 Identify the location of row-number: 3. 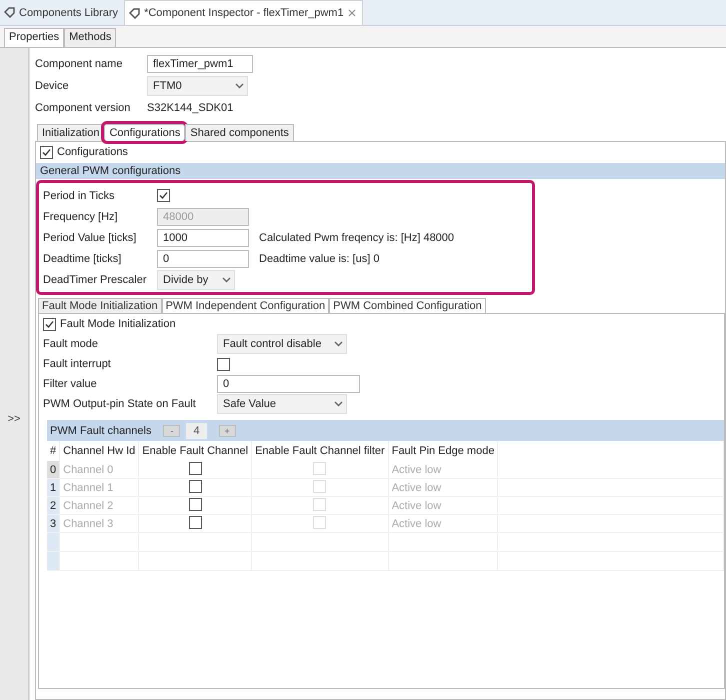
(53, 523).